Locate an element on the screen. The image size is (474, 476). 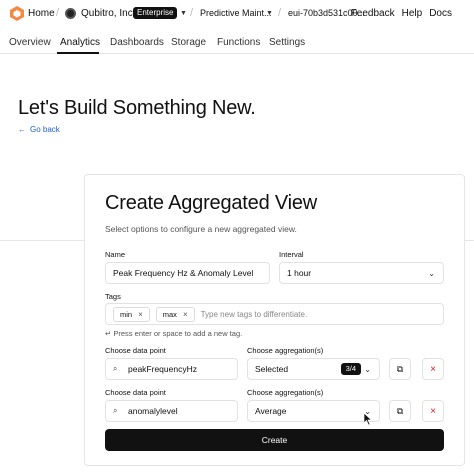
tag-chip: min × is located at coordinates (131, 314).